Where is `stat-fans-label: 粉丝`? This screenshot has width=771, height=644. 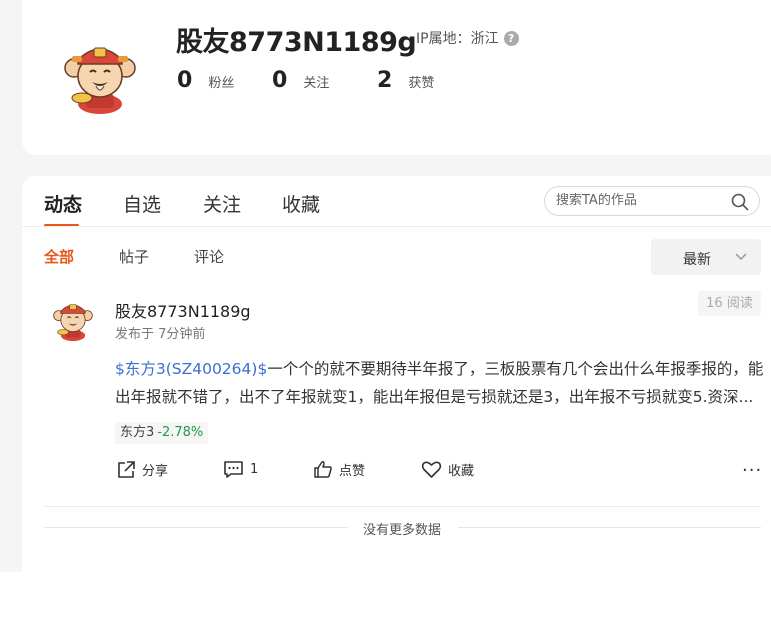 stat-fans-label: 粉丝 is located at coordinates (221, 83).